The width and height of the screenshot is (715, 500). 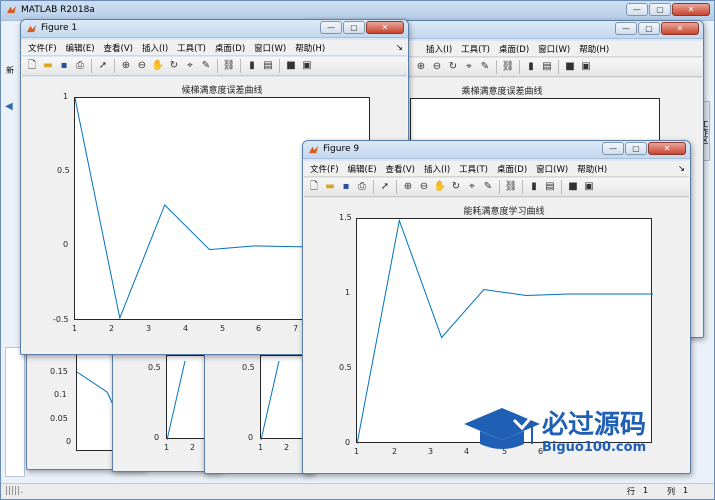 What do you see at coordinates (9, 106) in the screenshot?
I see `back-icon: ◀` at bounding box center [9, 106].